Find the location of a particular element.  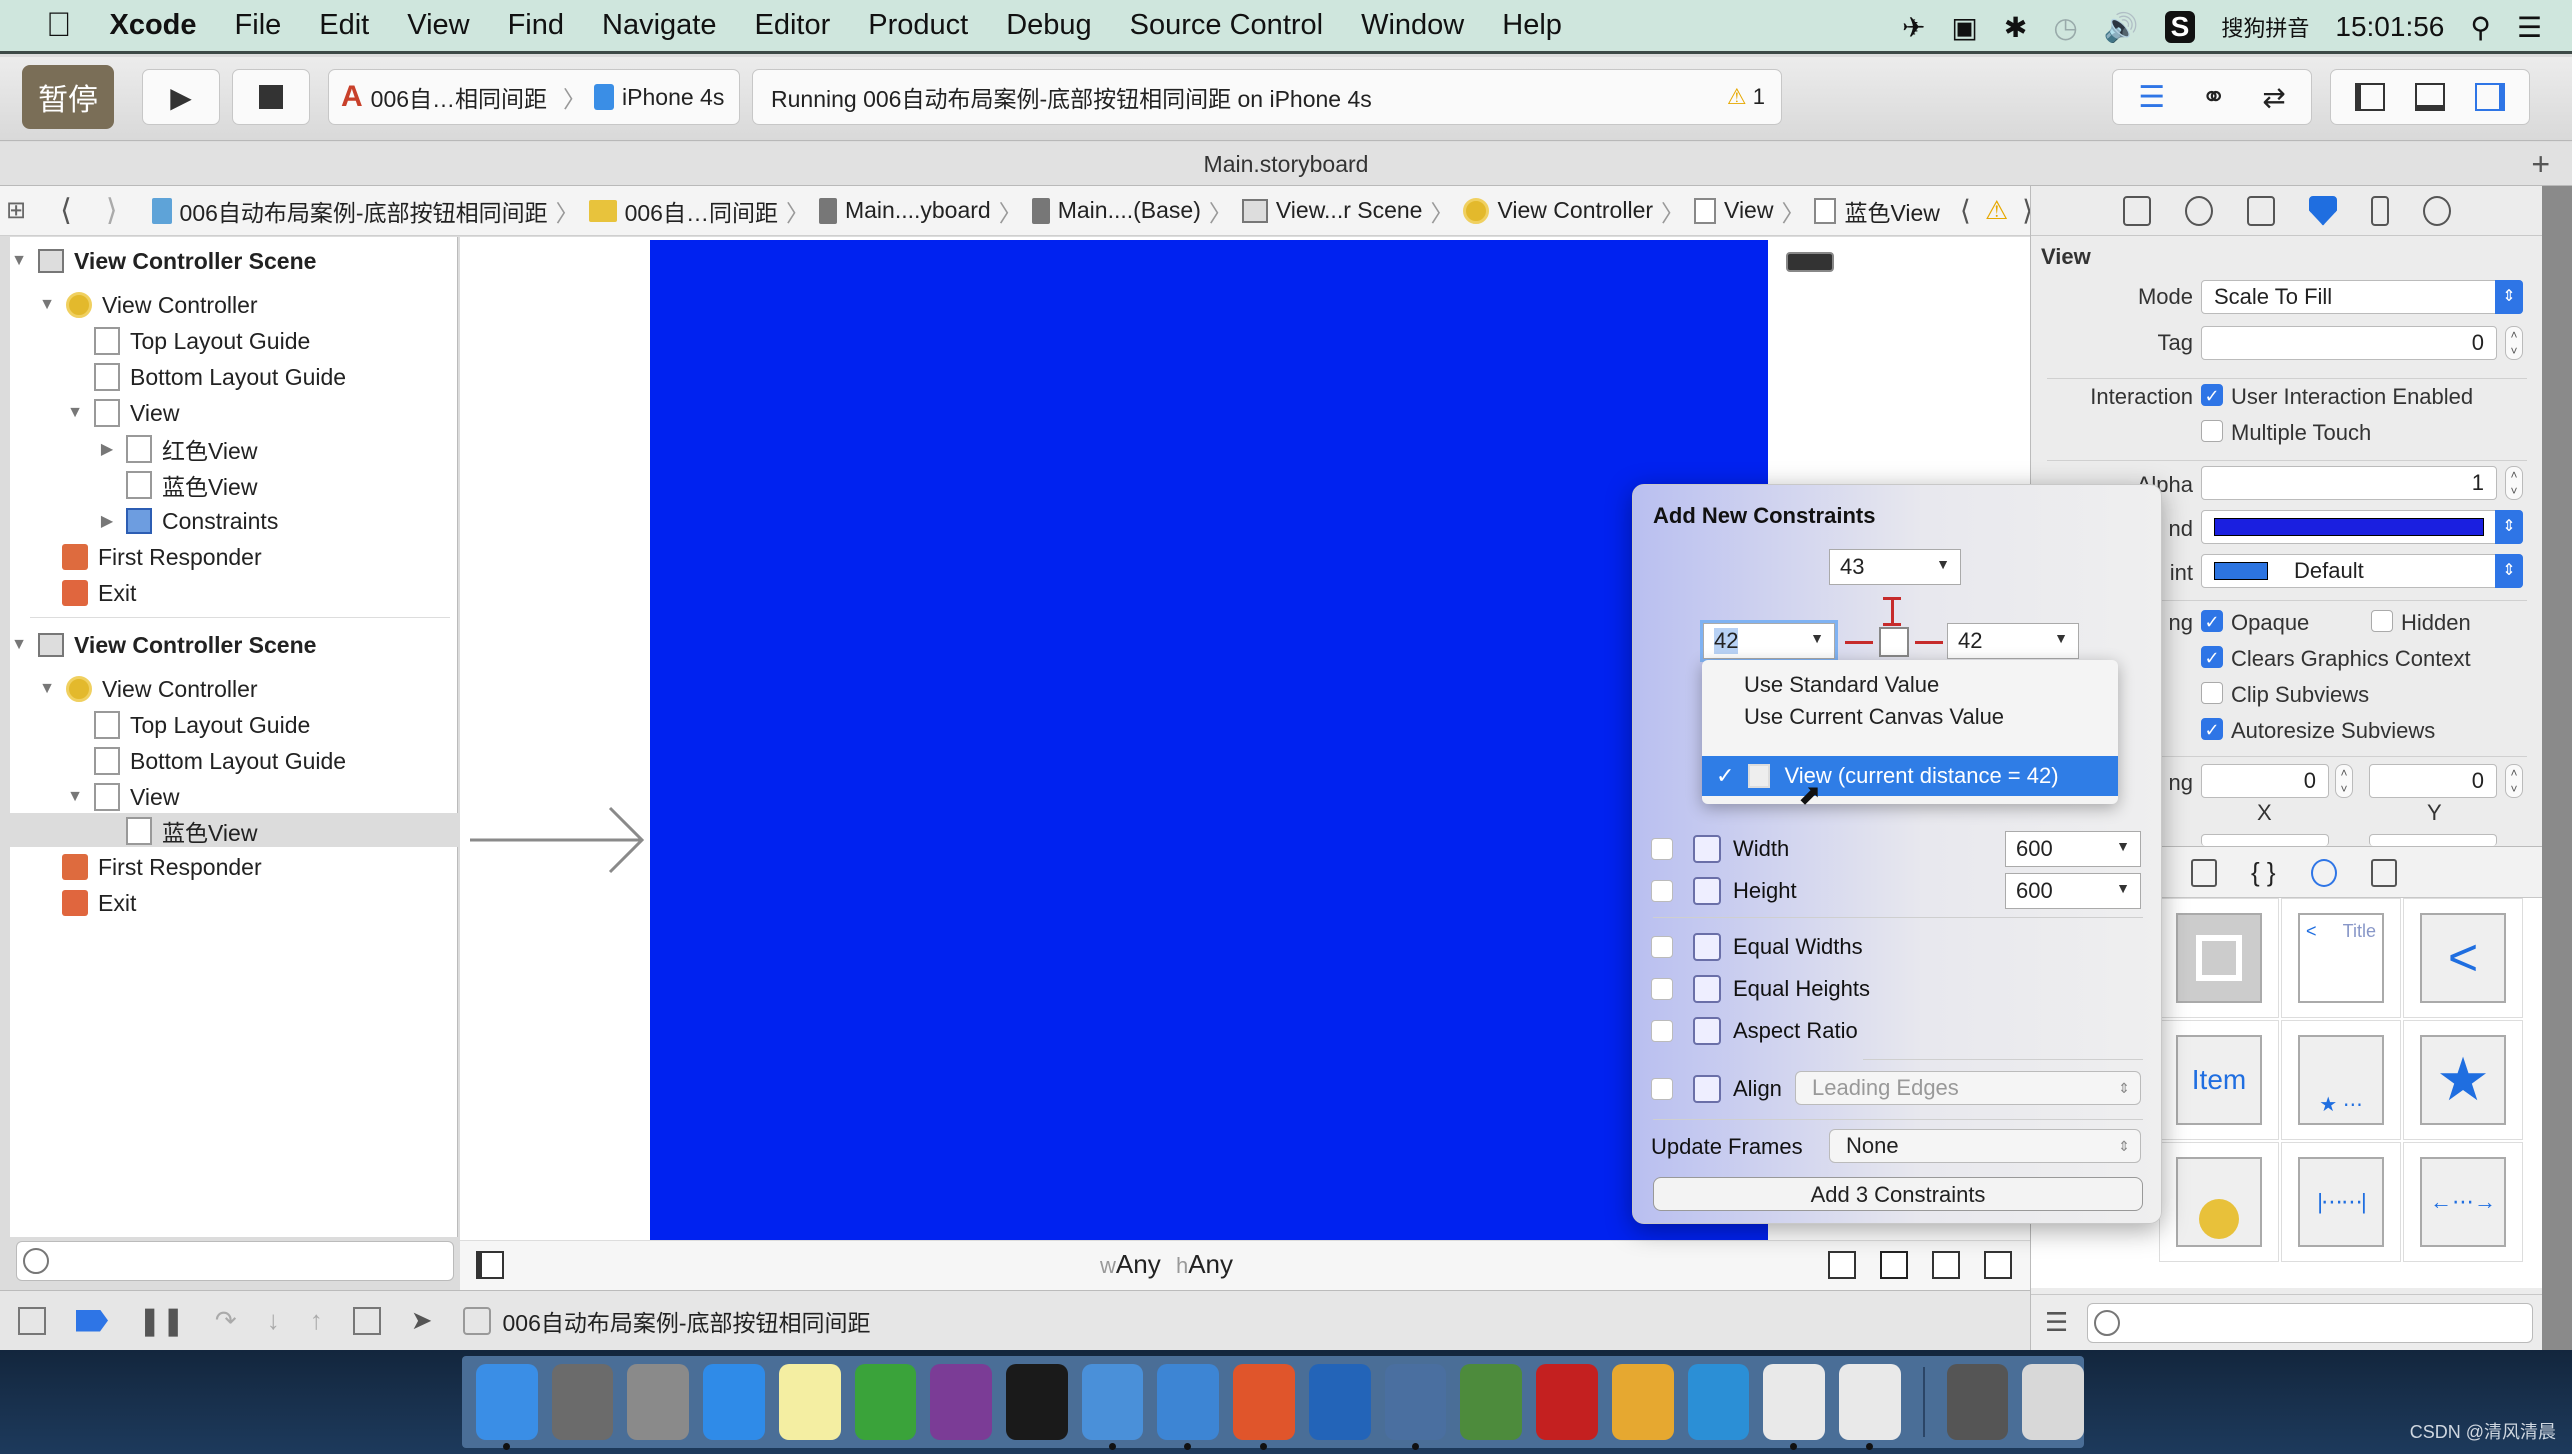

menu-find: Find is located at coordinates (536, 25).